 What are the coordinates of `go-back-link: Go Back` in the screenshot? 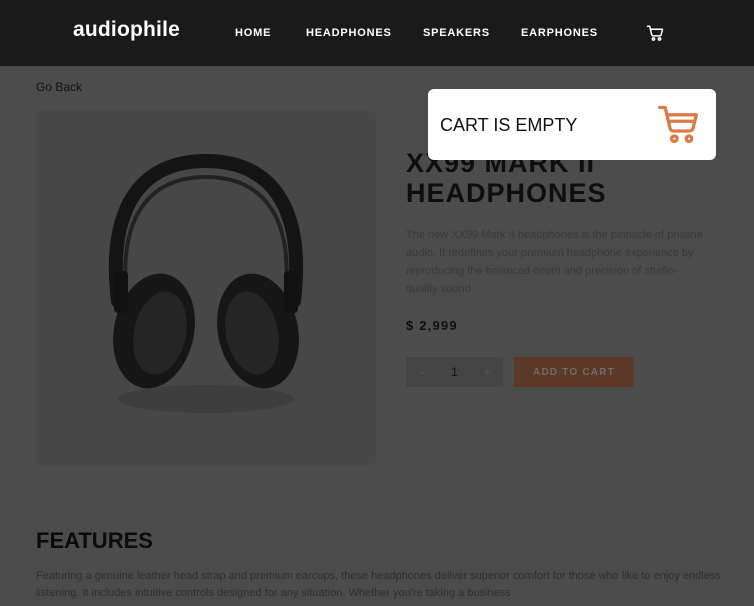 It's located at (59, 87).